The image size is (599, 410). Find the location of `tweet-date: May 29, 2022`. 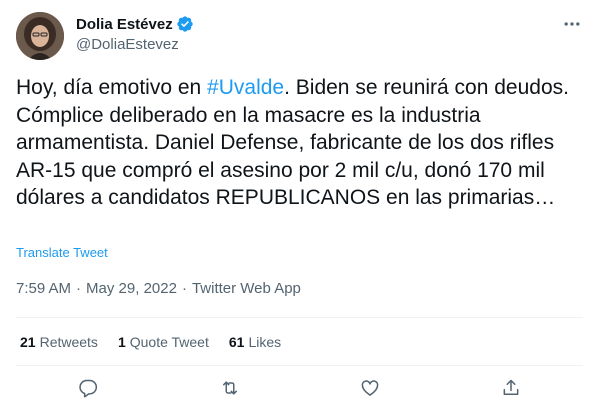

tweet-date: May 29, 2022 is located at coordinates (131, 288).